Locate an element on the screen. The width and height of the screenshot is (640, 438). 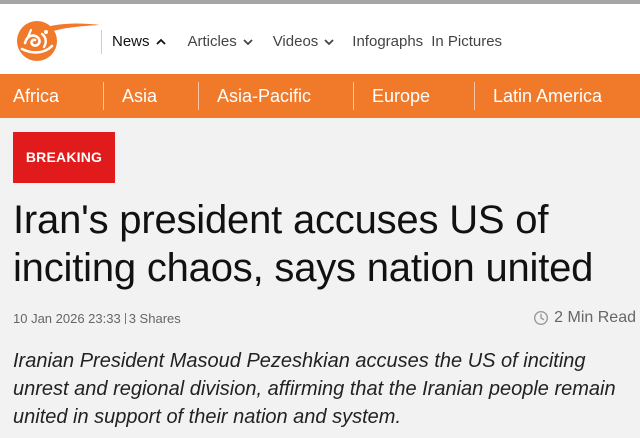
nav-infographs: Infographs is located at coordinates (387, 42).